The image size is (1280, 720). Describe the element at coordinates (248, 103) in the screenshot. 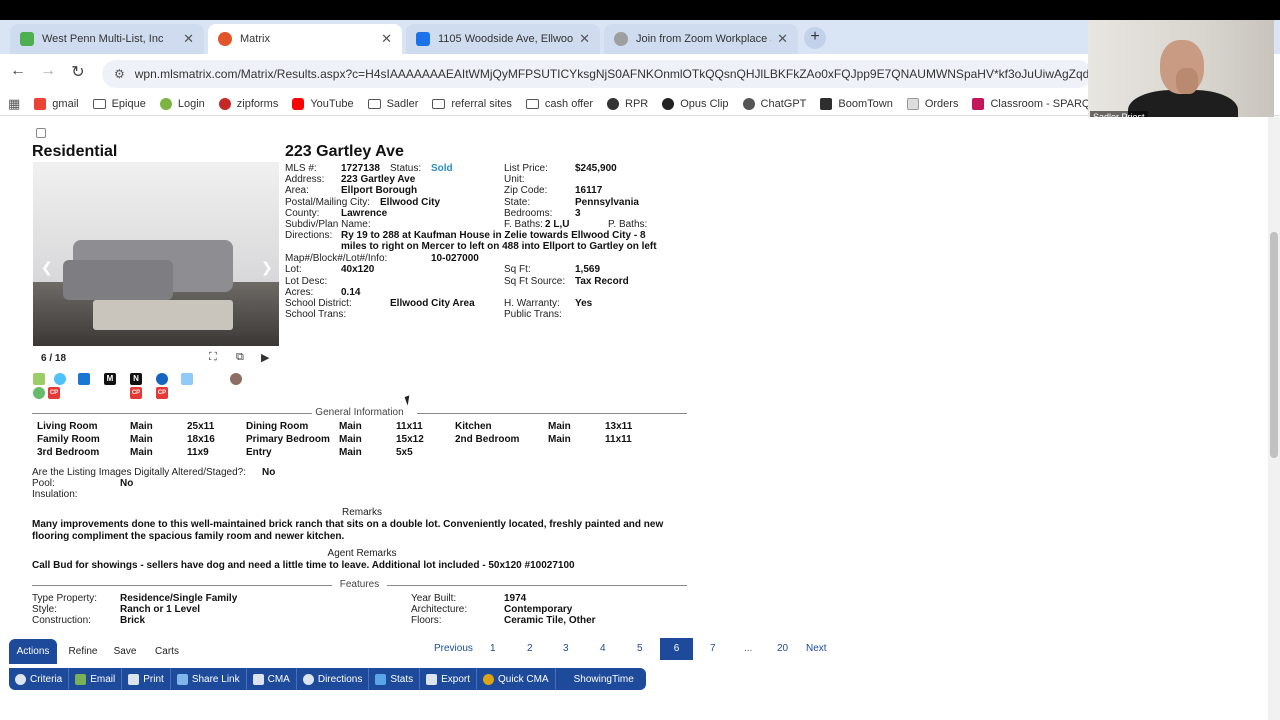

I see `bookmark-zipforms: zipforms` at that location.